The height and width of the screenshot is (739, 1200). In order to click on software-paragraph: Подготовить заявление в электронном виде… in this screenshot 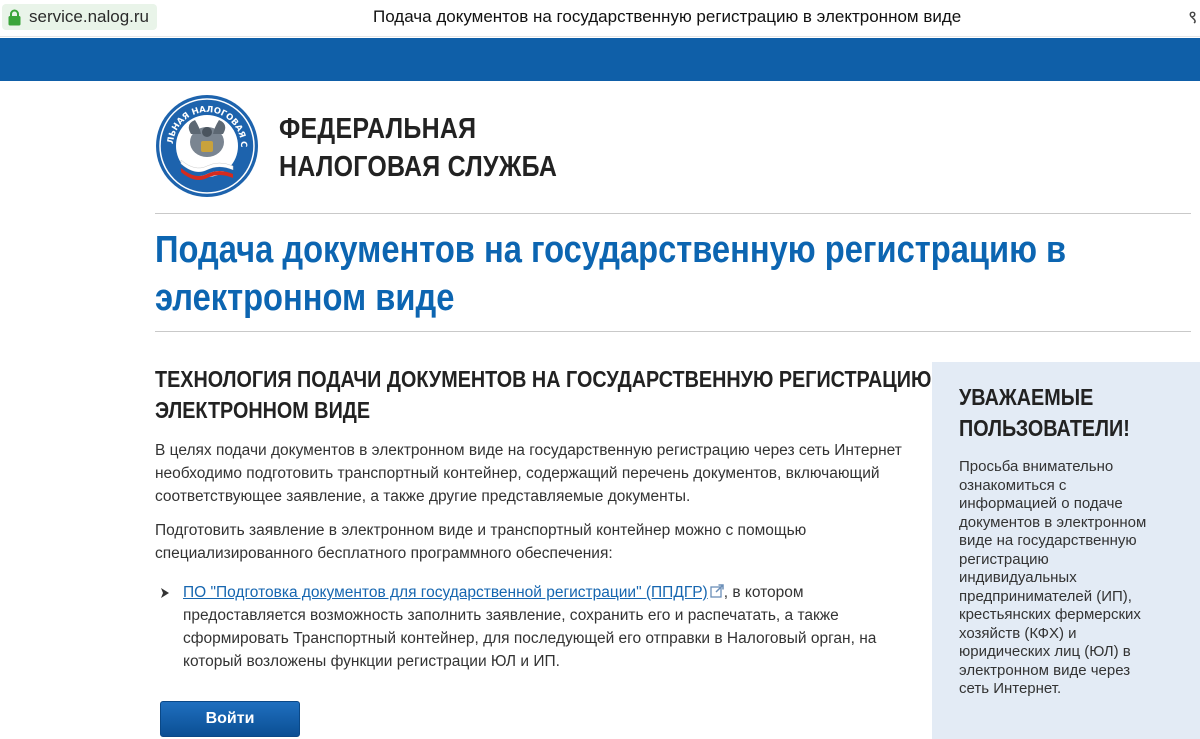, I will do `click(480, 542)`.